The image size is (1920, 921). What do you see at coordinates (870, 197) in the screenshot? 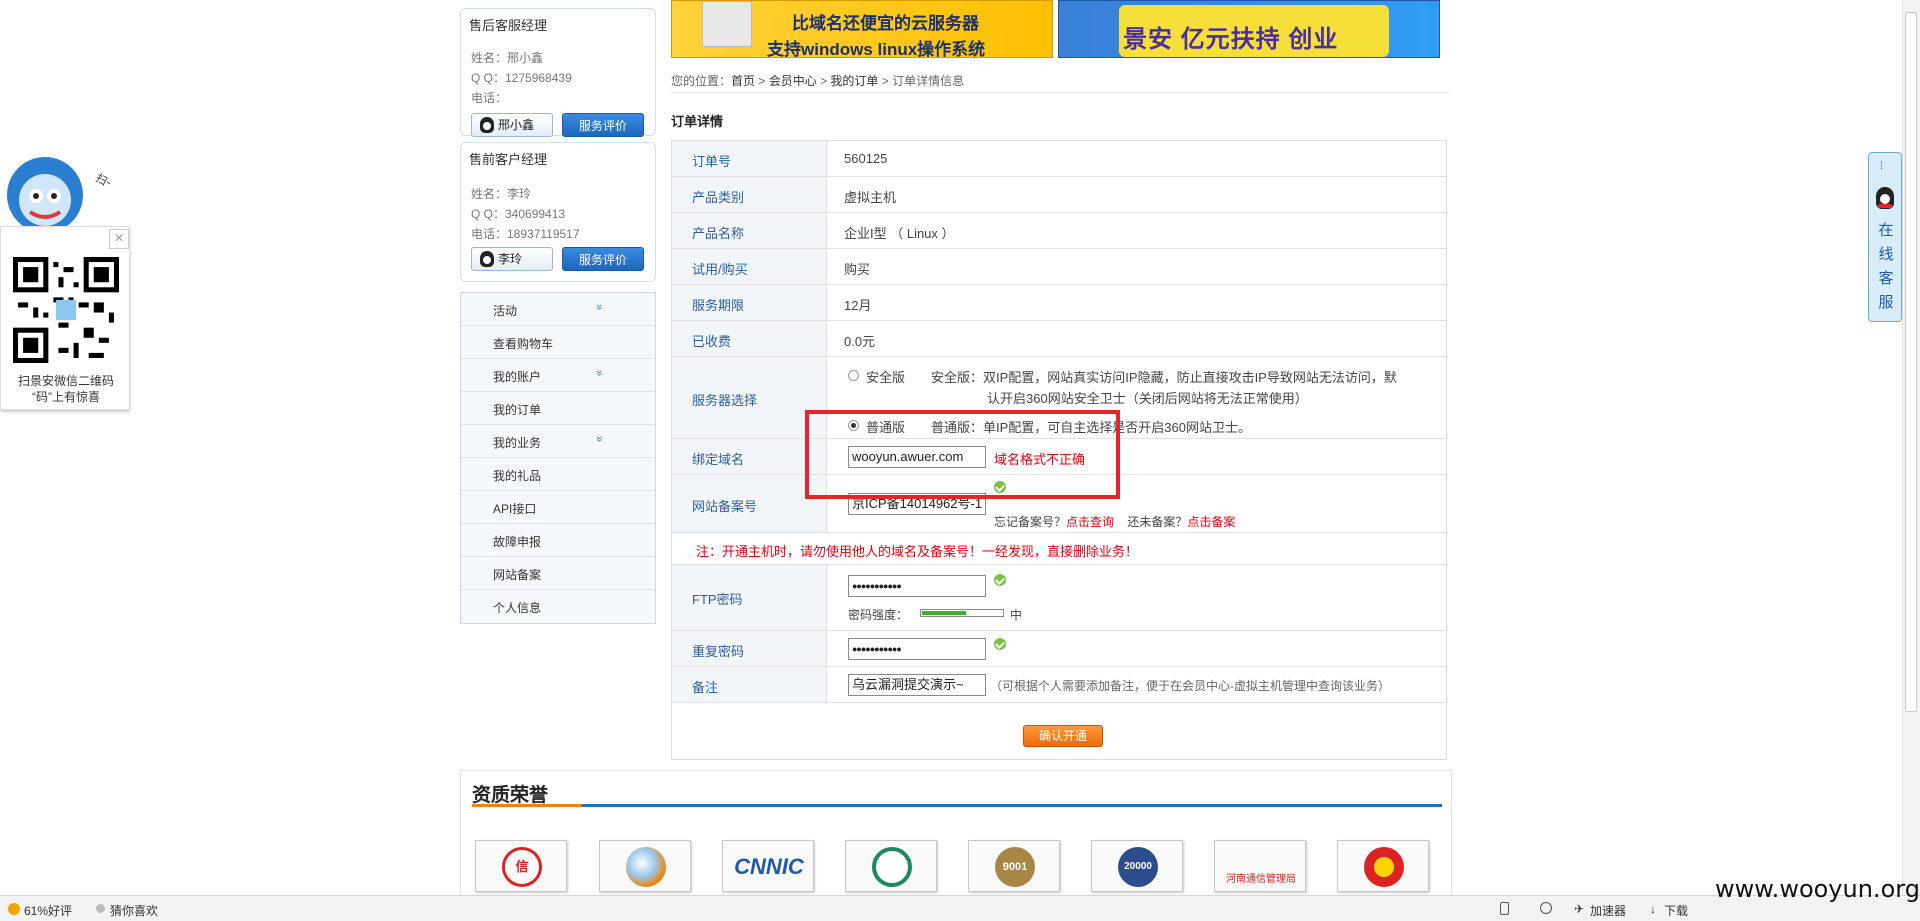
I see `product-category: 虚拟主机` at bounding box center [870, 197].